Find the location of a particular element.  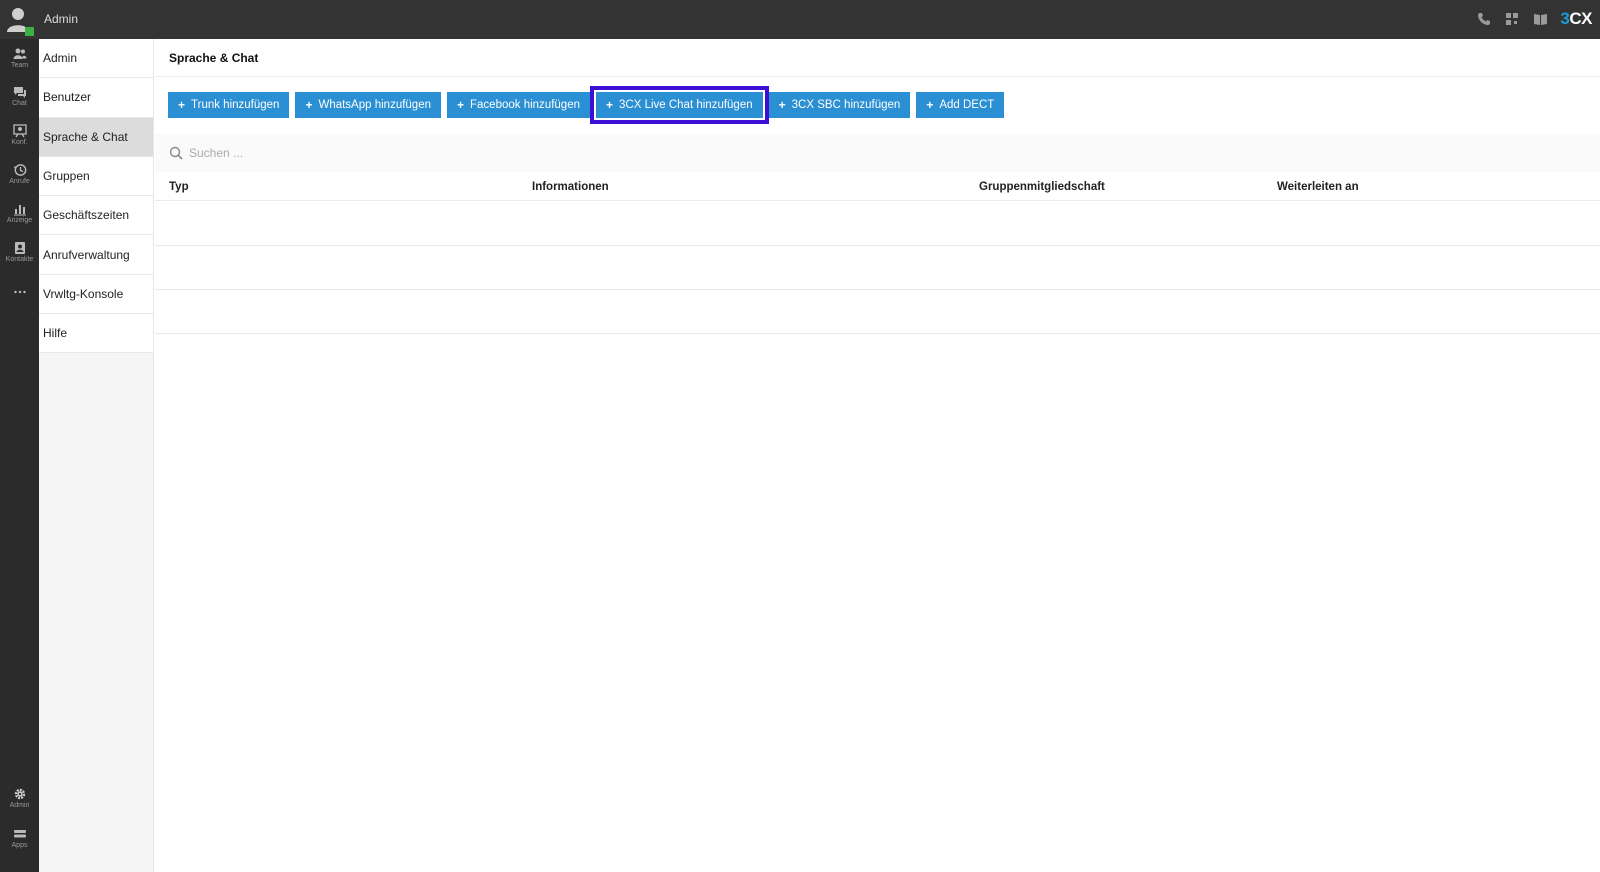

gear-icon is located at coordinates (19, 794).